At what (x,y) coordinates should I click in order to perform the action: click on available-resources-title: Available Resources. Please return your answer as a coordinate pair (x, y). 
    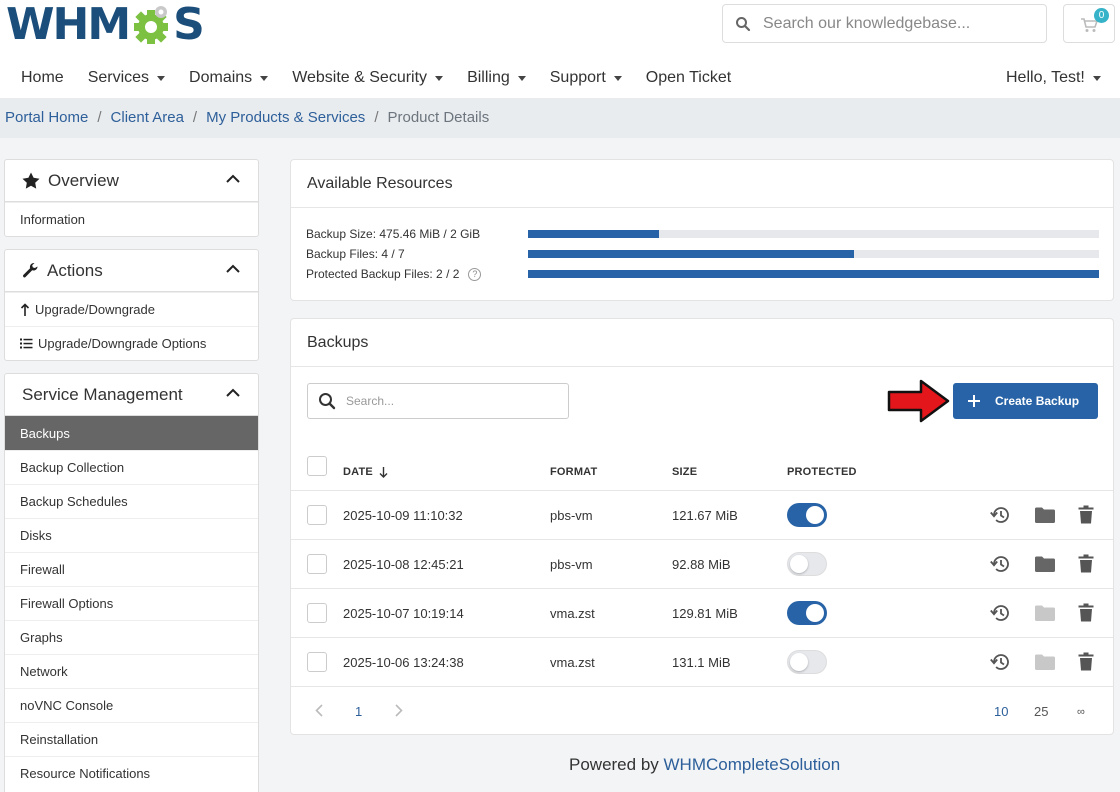
    Looking at the image, I should click on (702, 184).